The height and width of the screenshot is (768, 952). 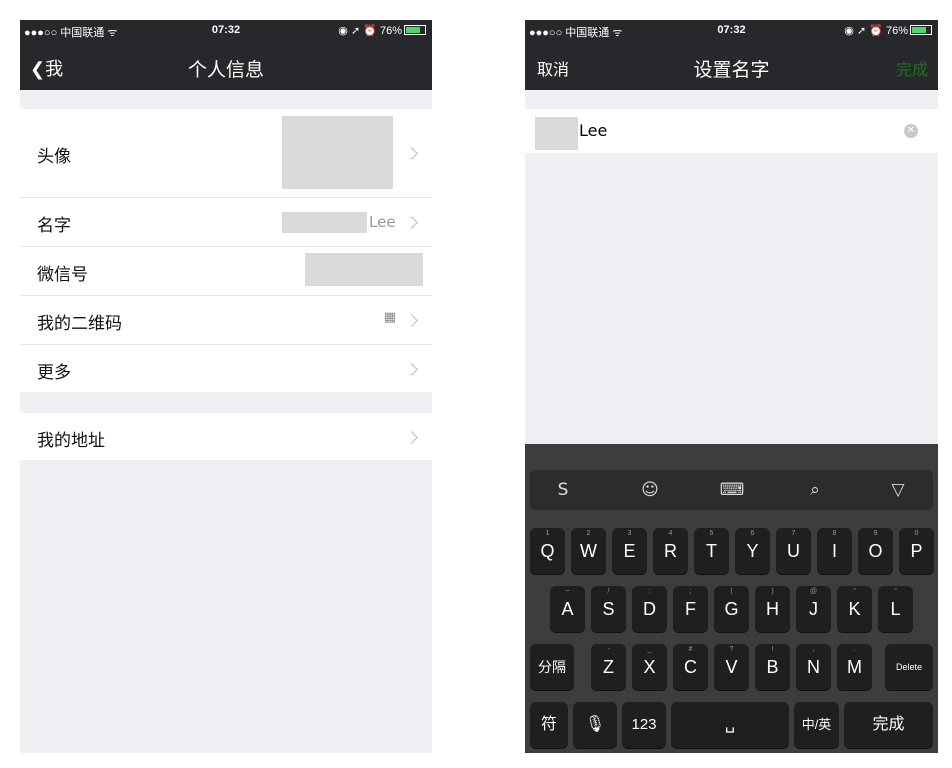 What do you see at coordinates (54, 157) in the screenshot?
I see `row-label-avatar: 头像` at bounding box center [54, 157].